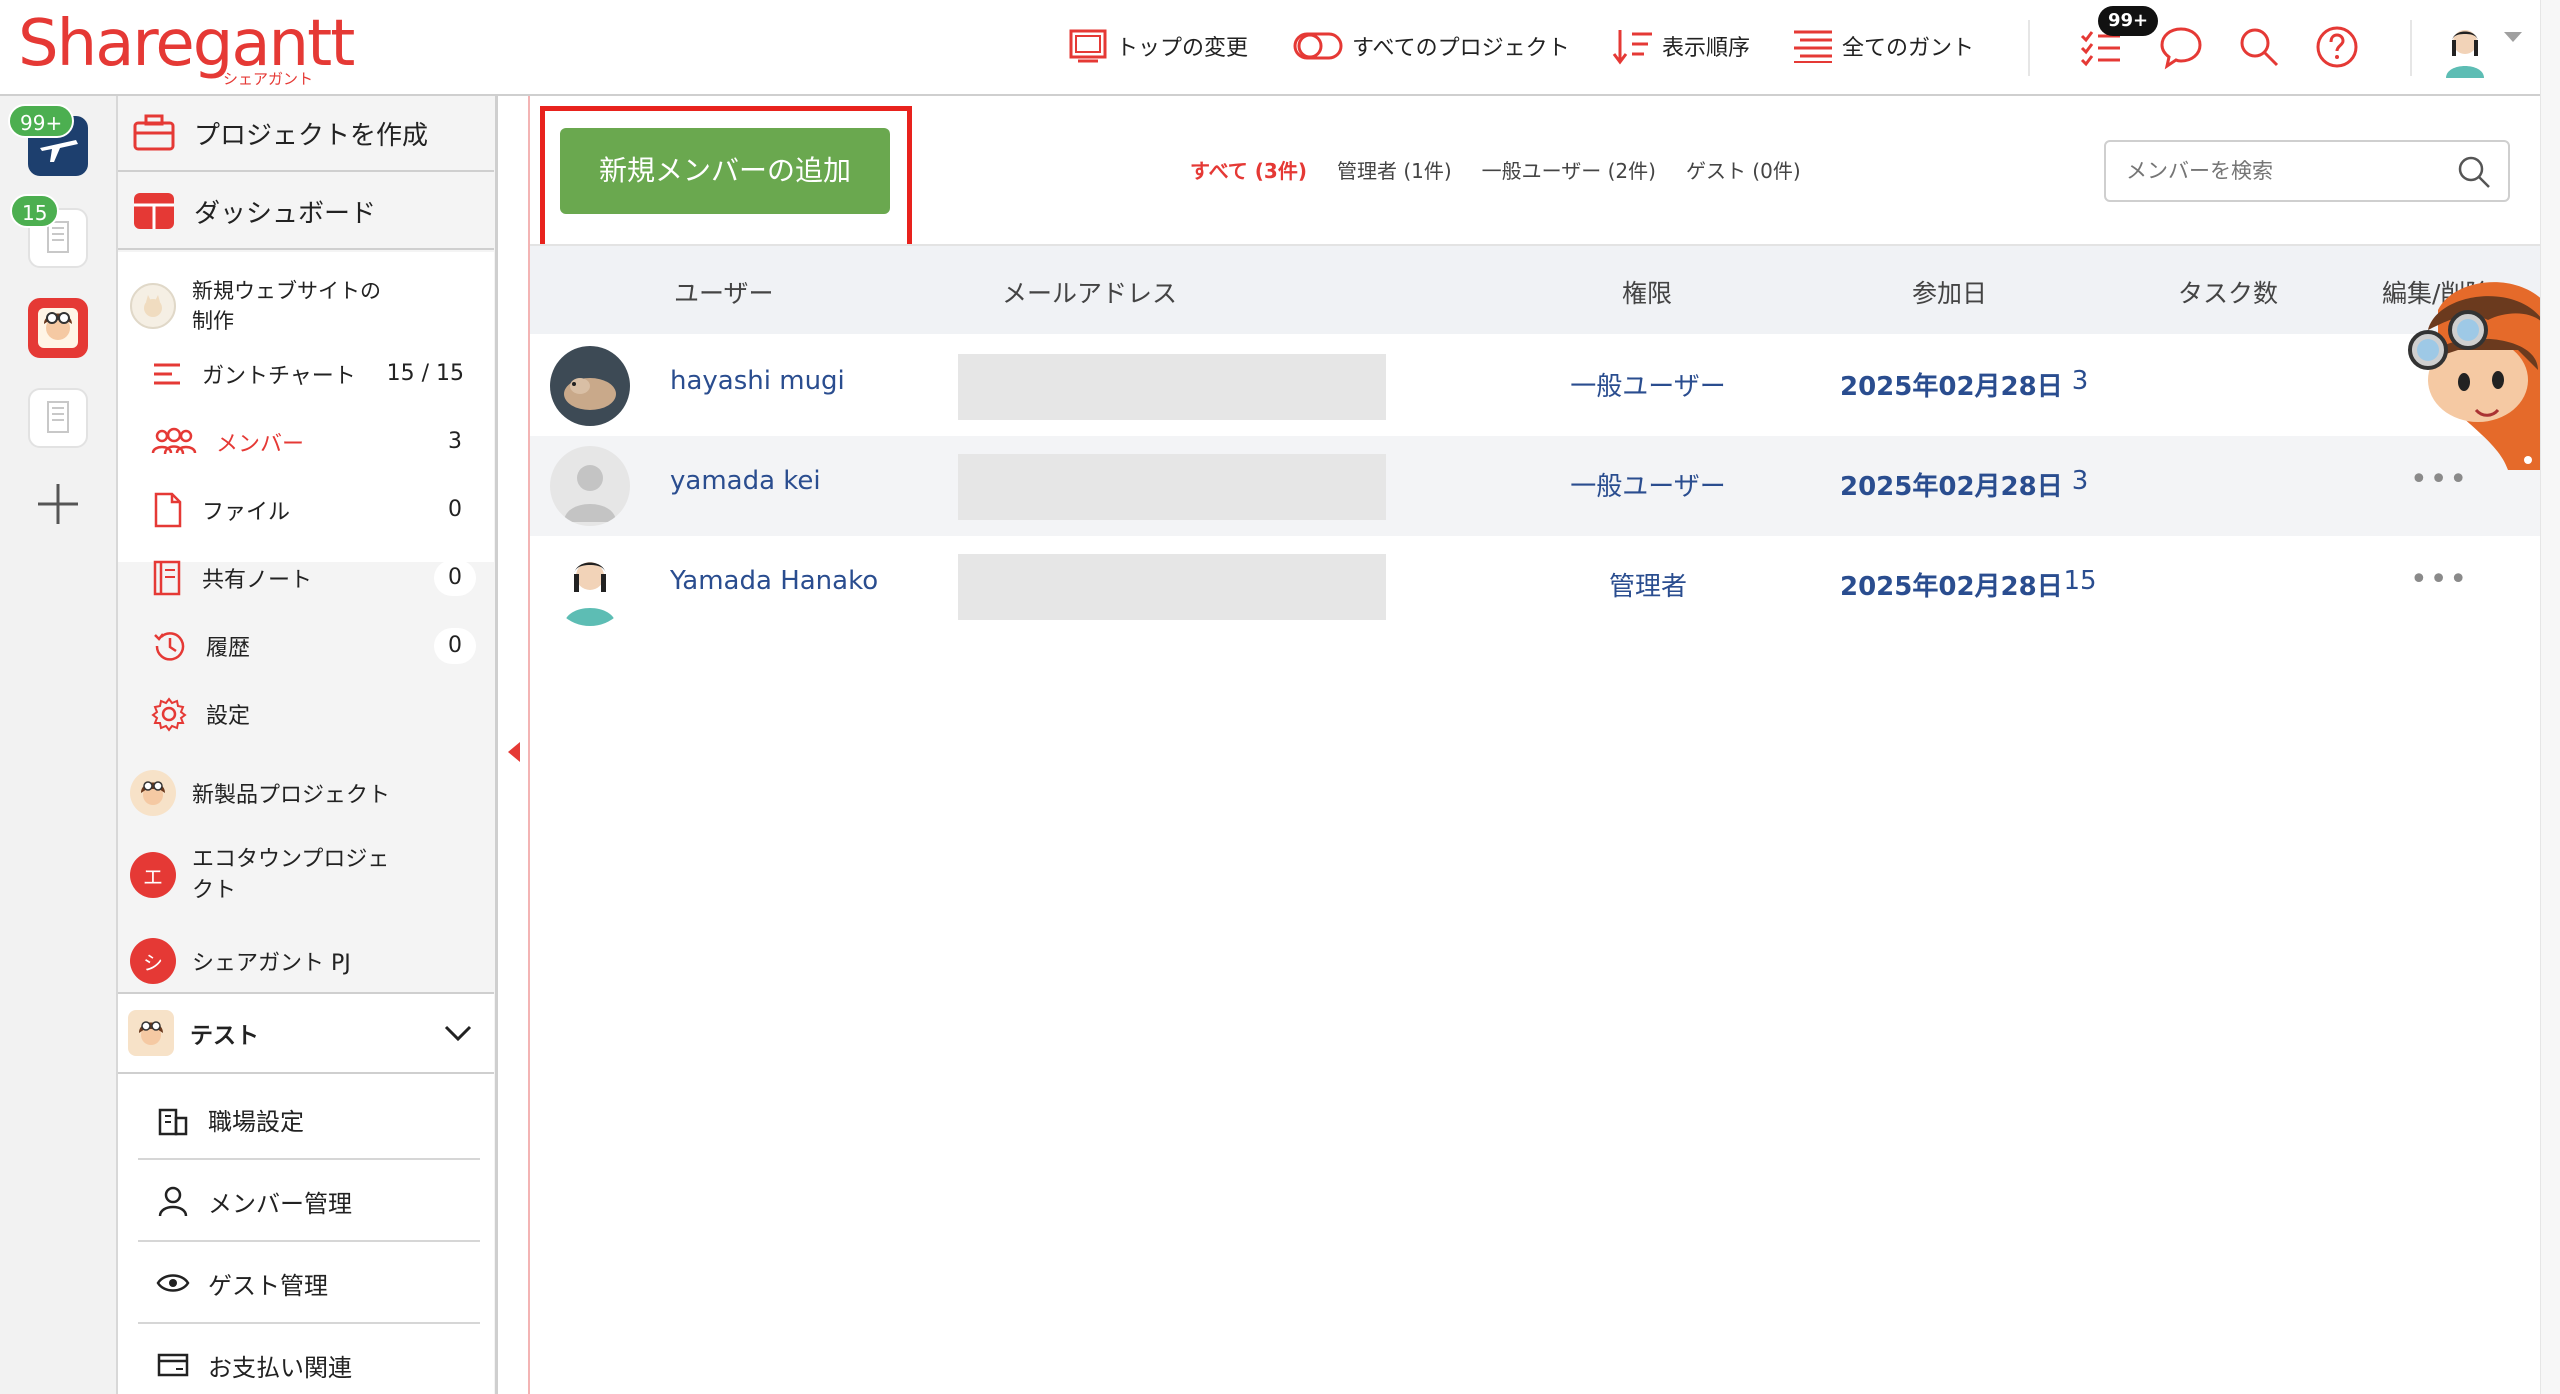 The image size is (2560, 1394). Describe the element at coordinates (280, 1203) in the screenshot. I see `workspace-item-label: メンバー管理` at that location.